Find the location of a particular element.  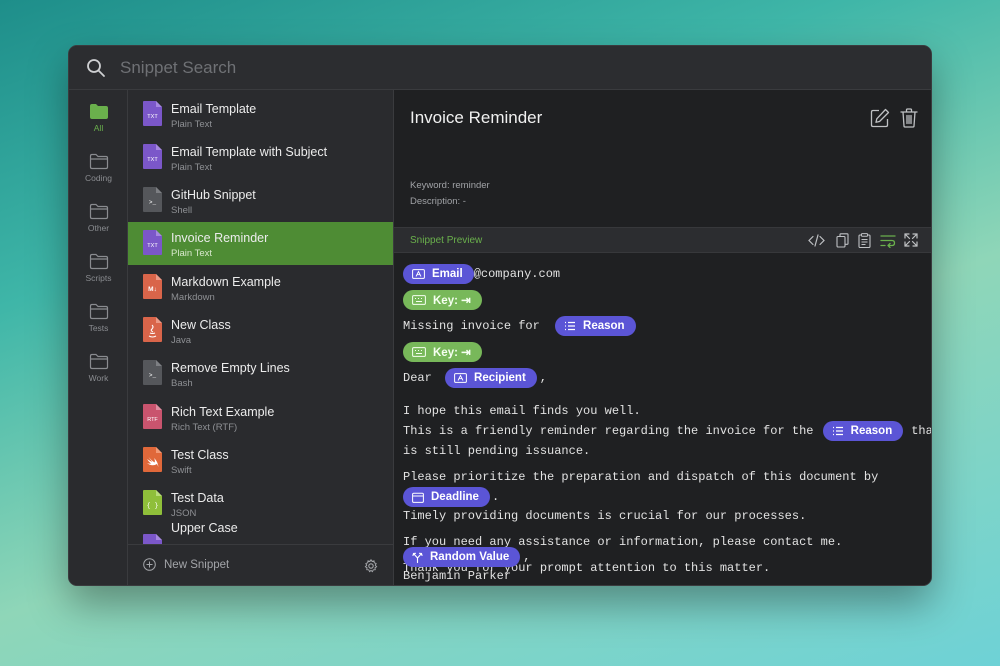

snippet-item-test-class: Test Class Swift is located at coordinates (260, 460).